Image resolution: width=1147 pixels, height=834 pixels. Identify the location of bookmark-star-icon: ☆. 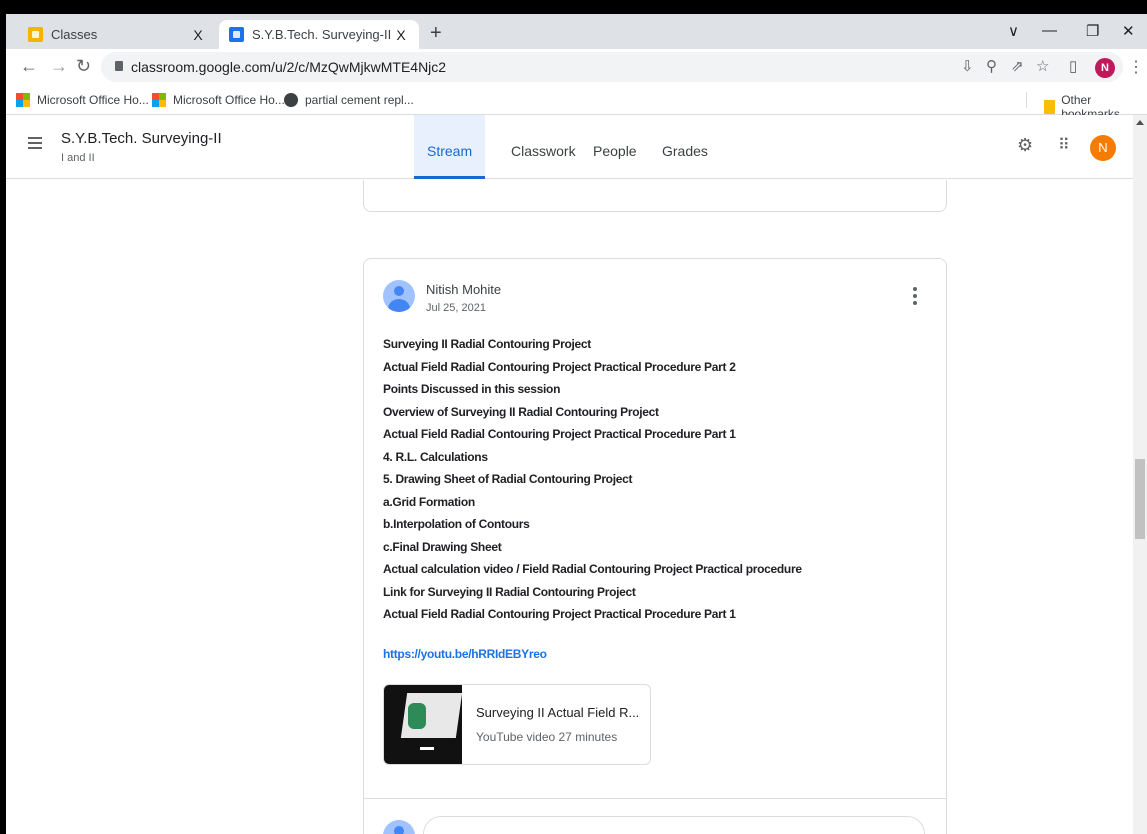
(1042, 66).